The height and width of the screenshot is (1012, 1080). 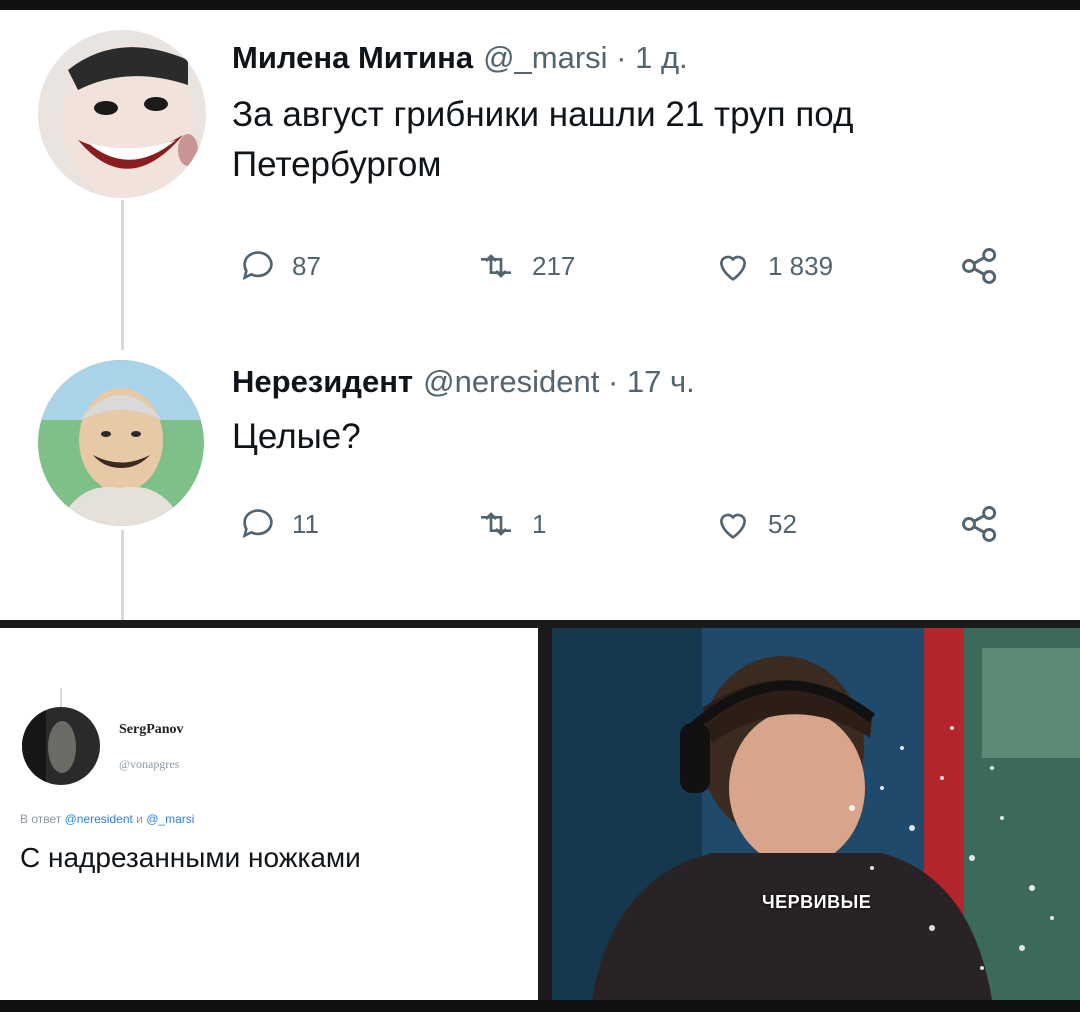 I want to click on reply-to-line: В ответ @neresident и @_marsi, so click(x=107, y=819).